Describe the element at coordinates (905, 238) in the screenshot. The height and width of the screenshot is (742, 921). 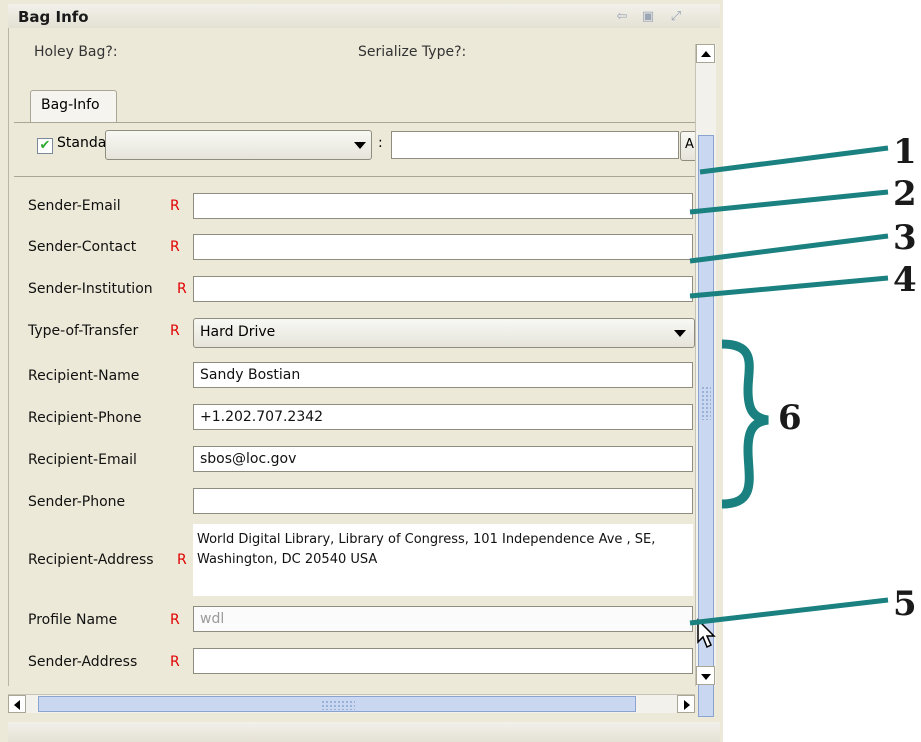
I see `callout-3: 3` at that location.